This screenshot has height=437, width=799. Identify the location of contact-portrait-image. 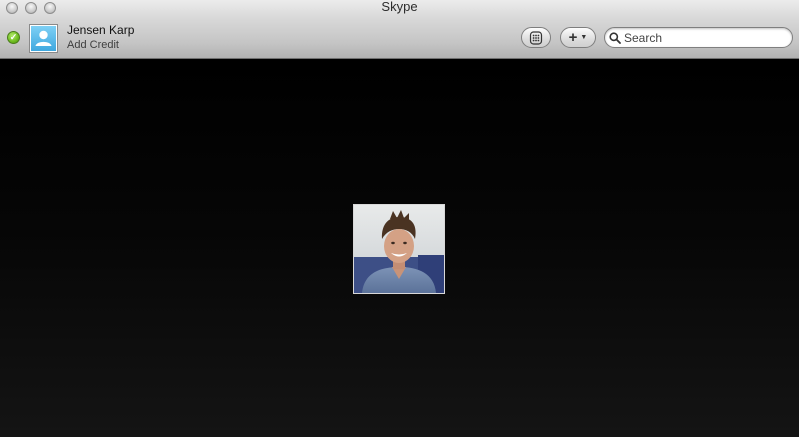
(399, 249).